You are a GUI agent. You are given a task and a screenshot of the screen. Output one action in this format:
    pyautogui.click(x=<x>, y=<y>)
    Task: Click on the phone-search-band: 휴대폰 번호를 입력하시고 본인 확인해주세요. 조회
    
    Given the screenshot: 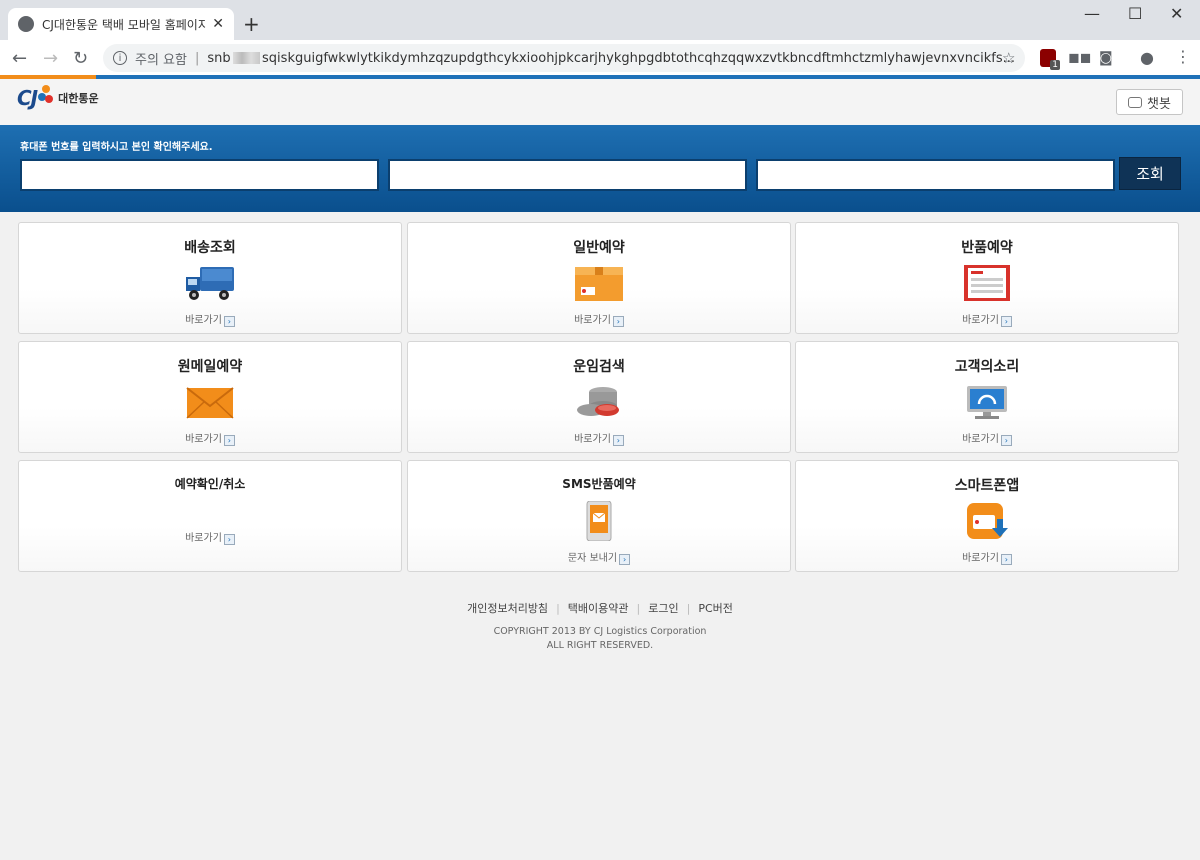 What is the action you would take?
    pyautogui.click(x=600, y=168)
    